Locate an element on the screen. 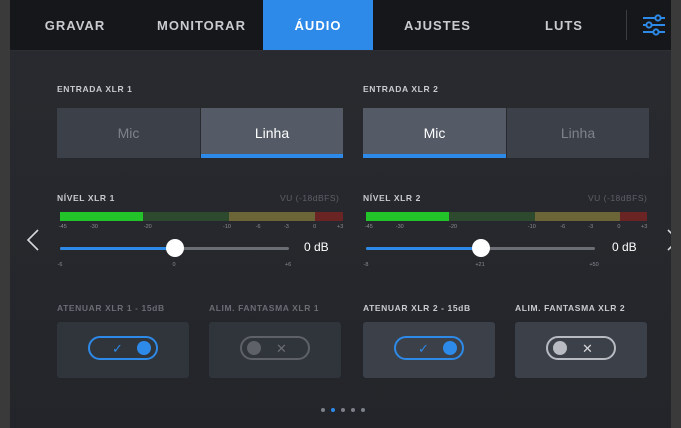  xlr1-meter-scale: -45 -30 -20 -10 -6 -3 0 +3 is located at coordinates (201, 228).